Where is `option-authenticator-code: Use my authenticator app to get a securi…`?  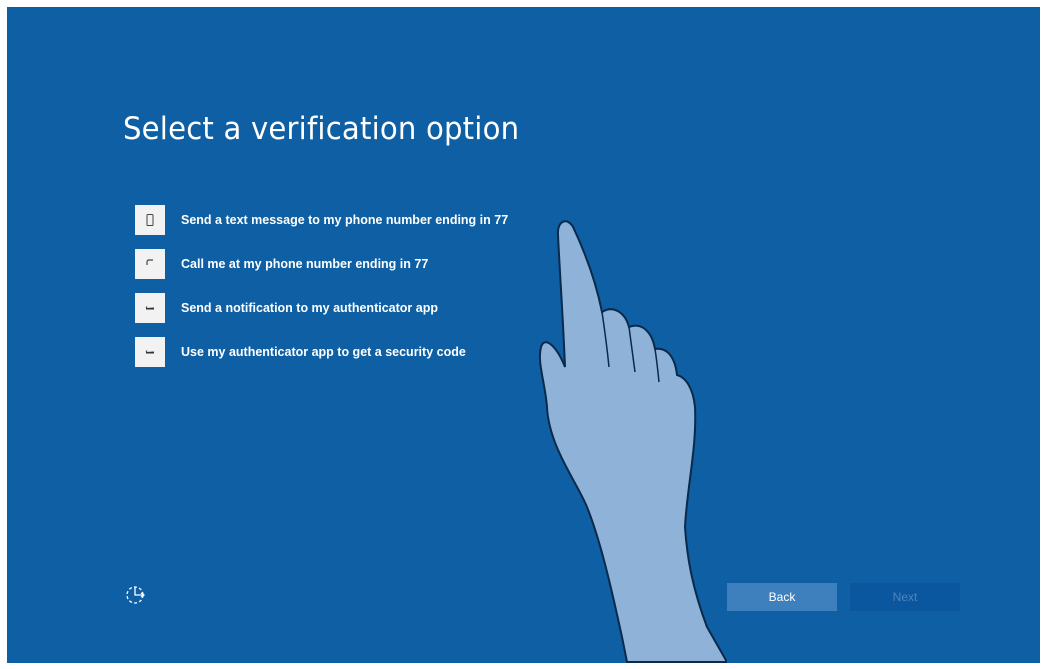 option-authenticator-code: Use my authenticator app to get a securi… is located at coordinates (395, 352).